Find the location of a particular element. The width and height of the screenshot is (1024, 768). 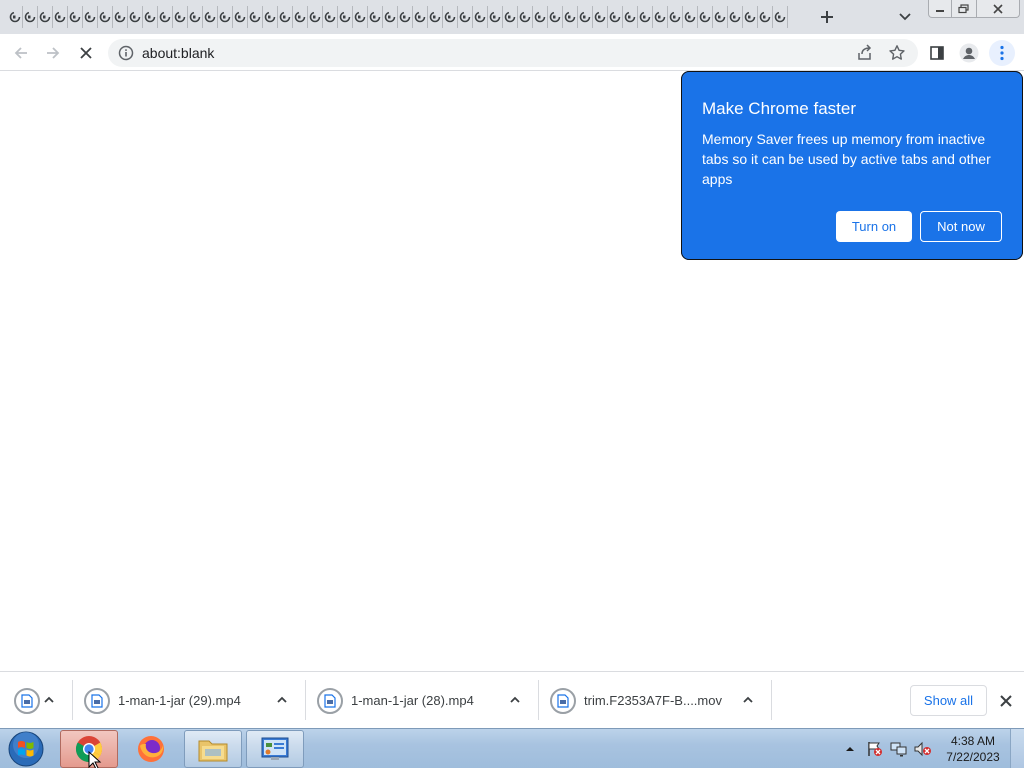

firefox-icon is located at coordinates (151, 749).